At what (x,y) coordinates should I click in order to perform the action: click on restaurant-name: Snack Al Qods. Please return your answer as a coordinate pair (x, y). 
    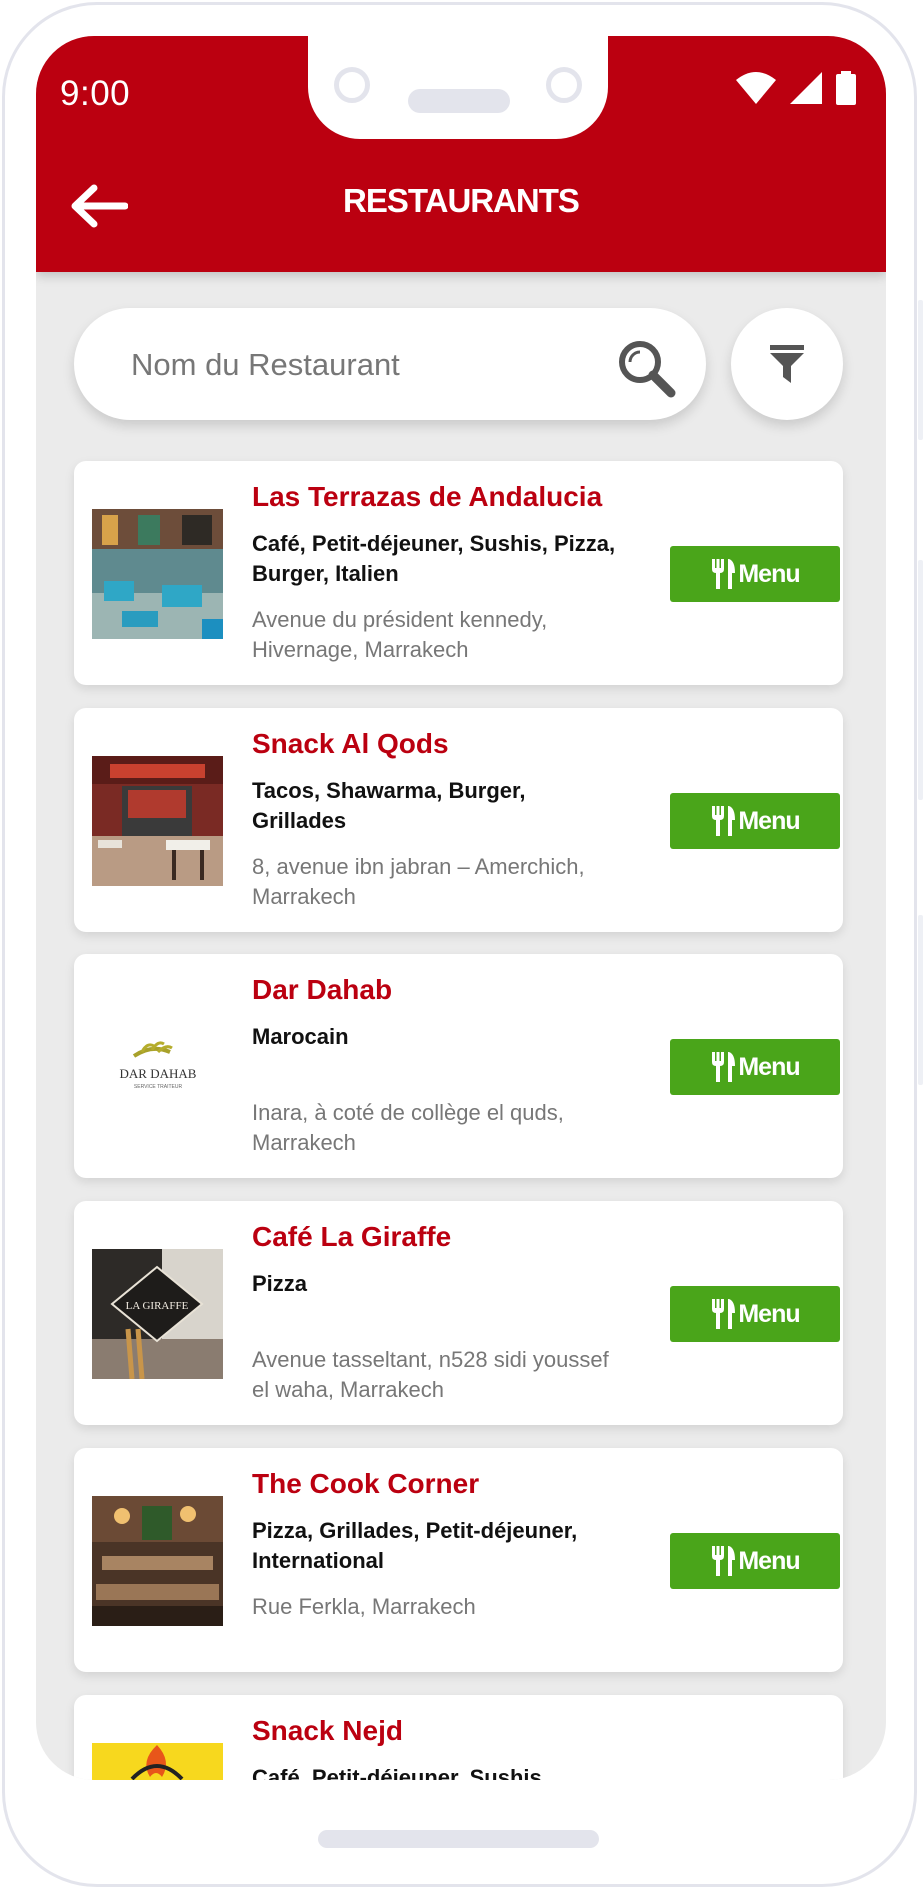
    Looking at the image, I should click on (350, 743).